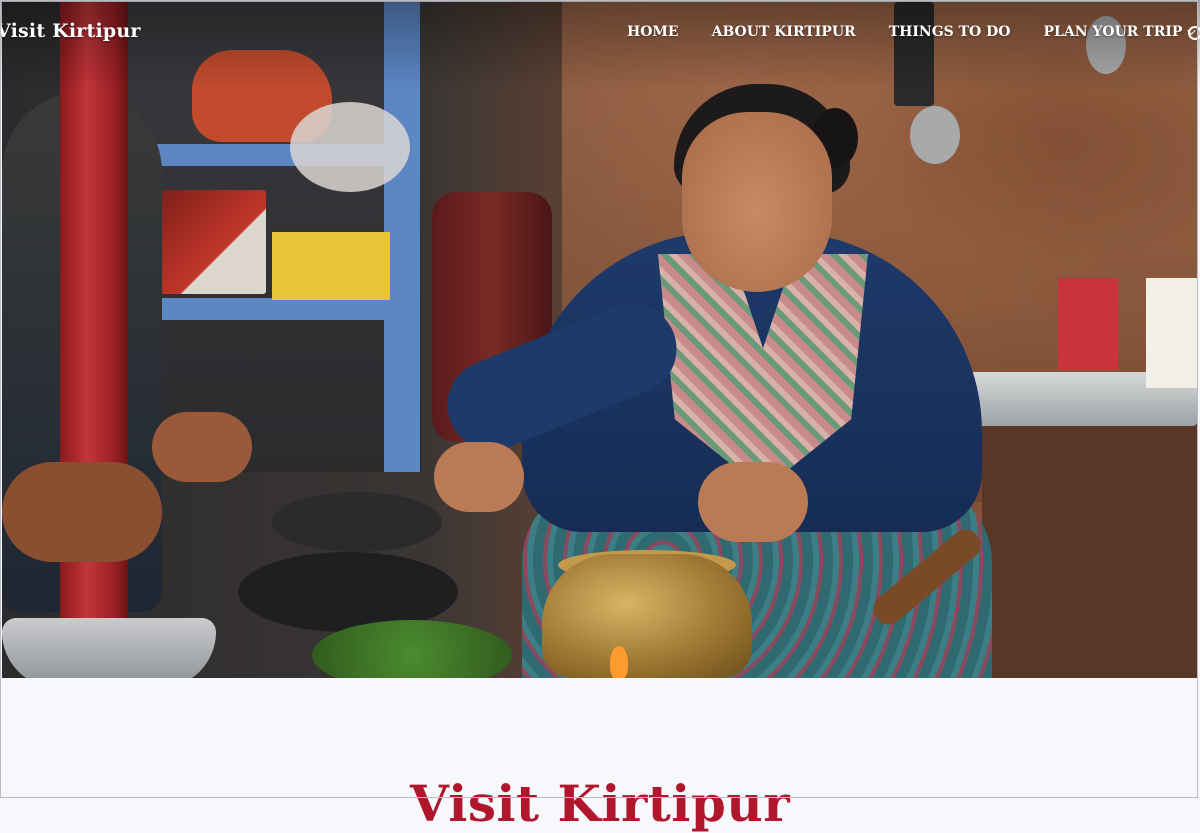 This screenshot has width=1200, height=833. I want to click on nav-item-home: HOME, so click(653, 32).